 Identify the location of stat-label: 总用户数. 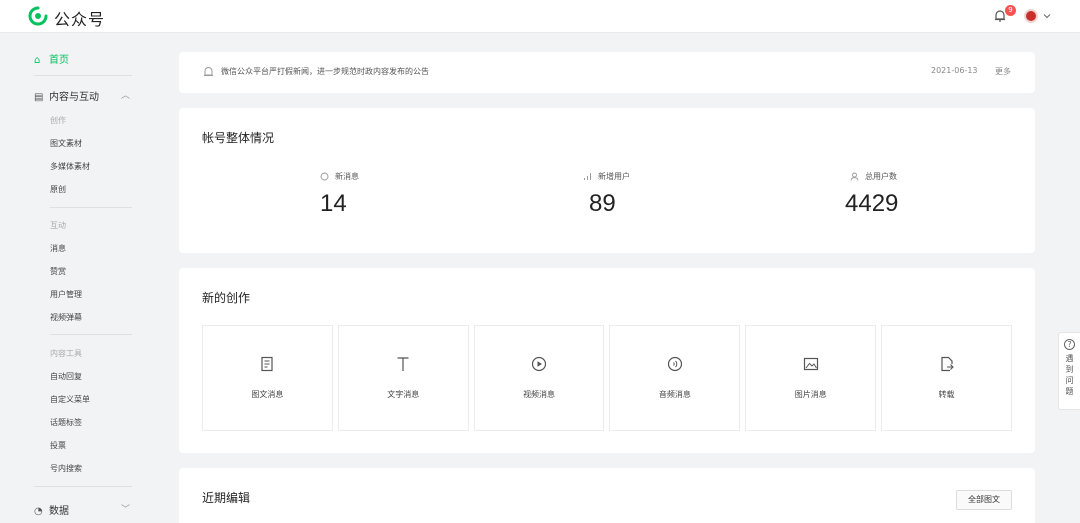
(930, 176).